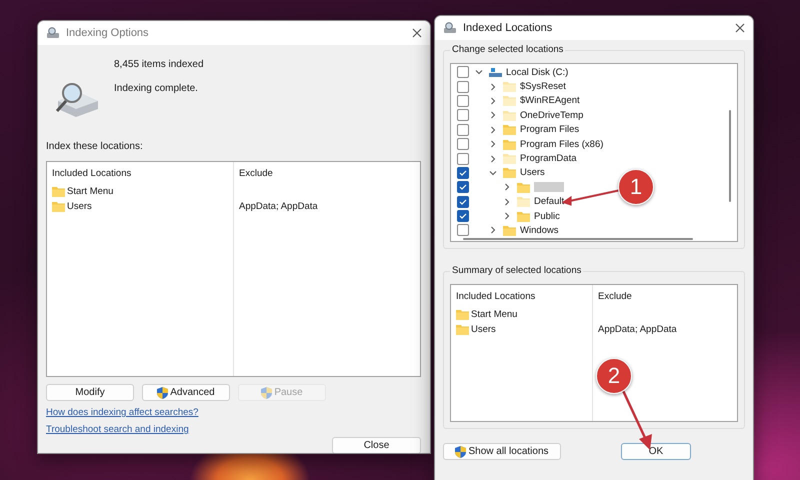 This screenshot has width=800, height=480. I want to click on indexing-status: Indexing complete., so click(156, 88).